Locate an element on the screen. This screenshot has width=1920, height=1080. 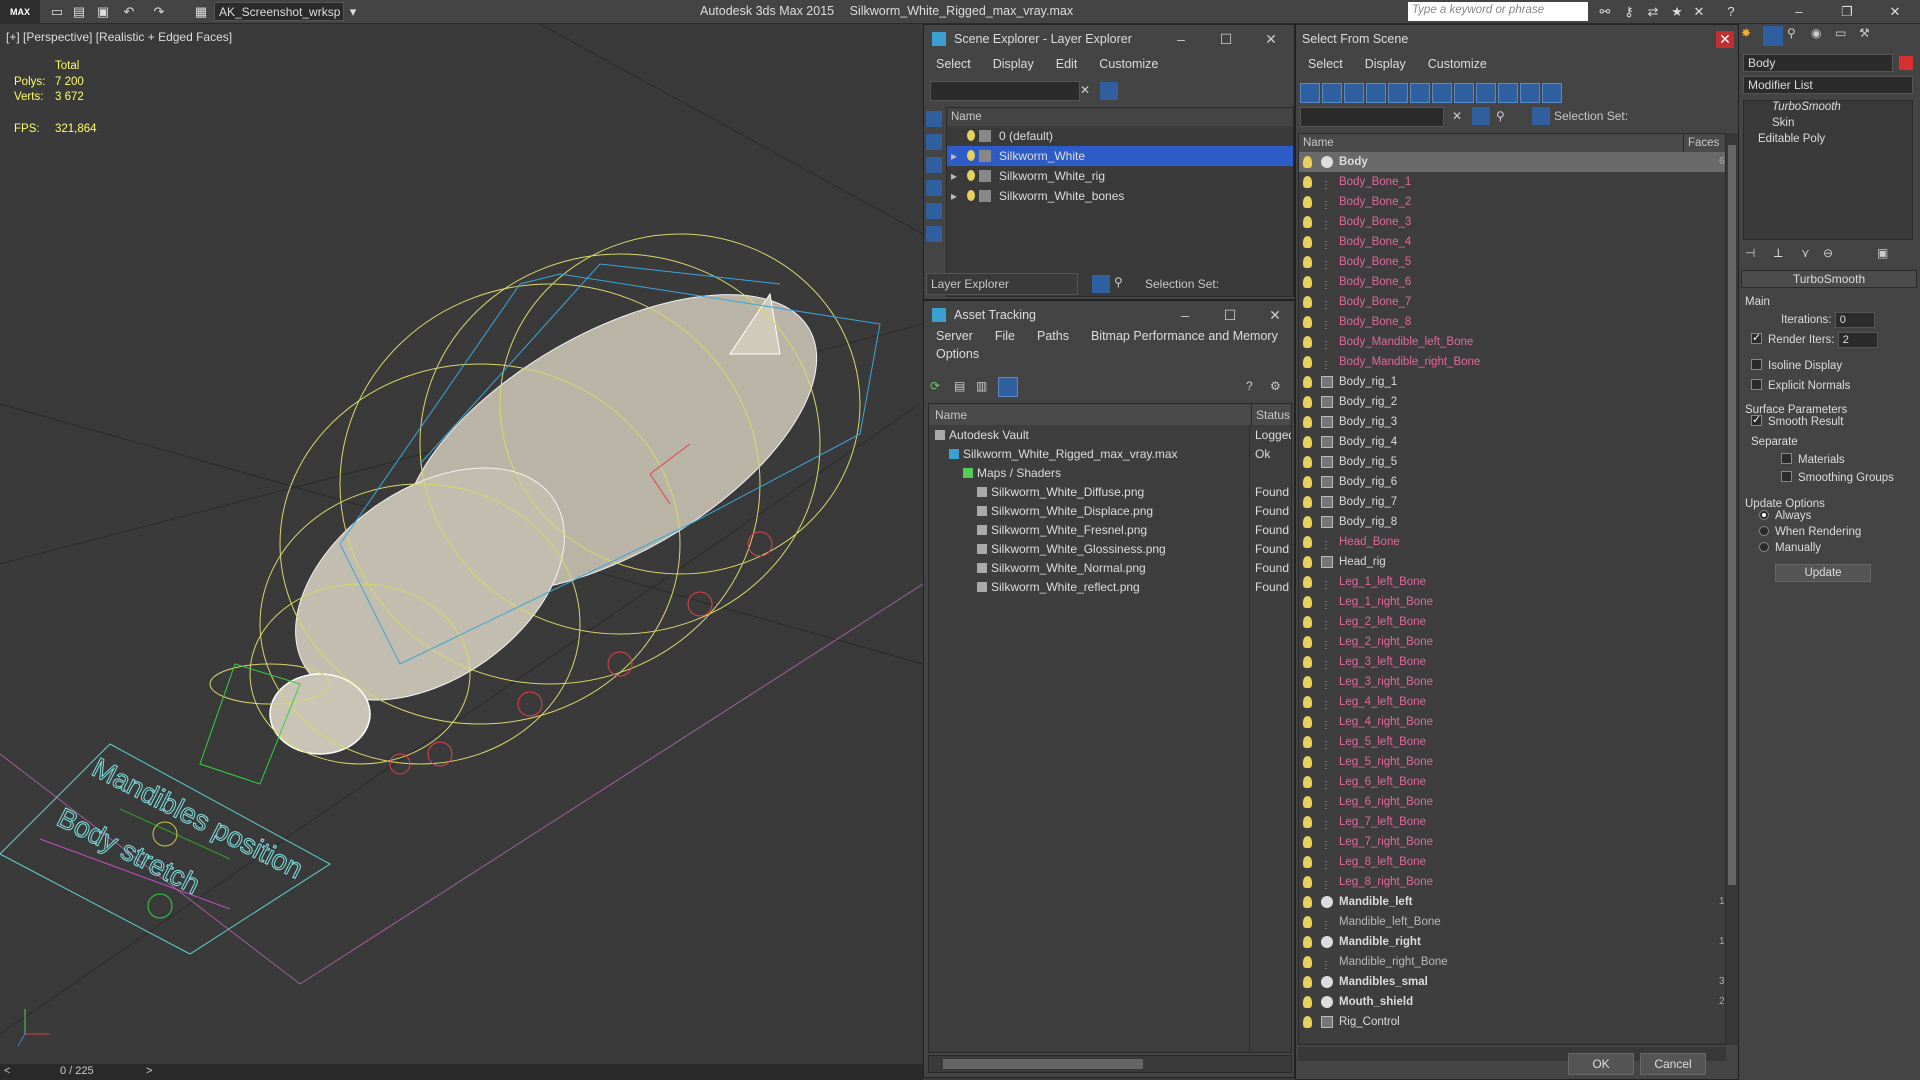
when-rendering-radio is located at coordinates (1764, 530).